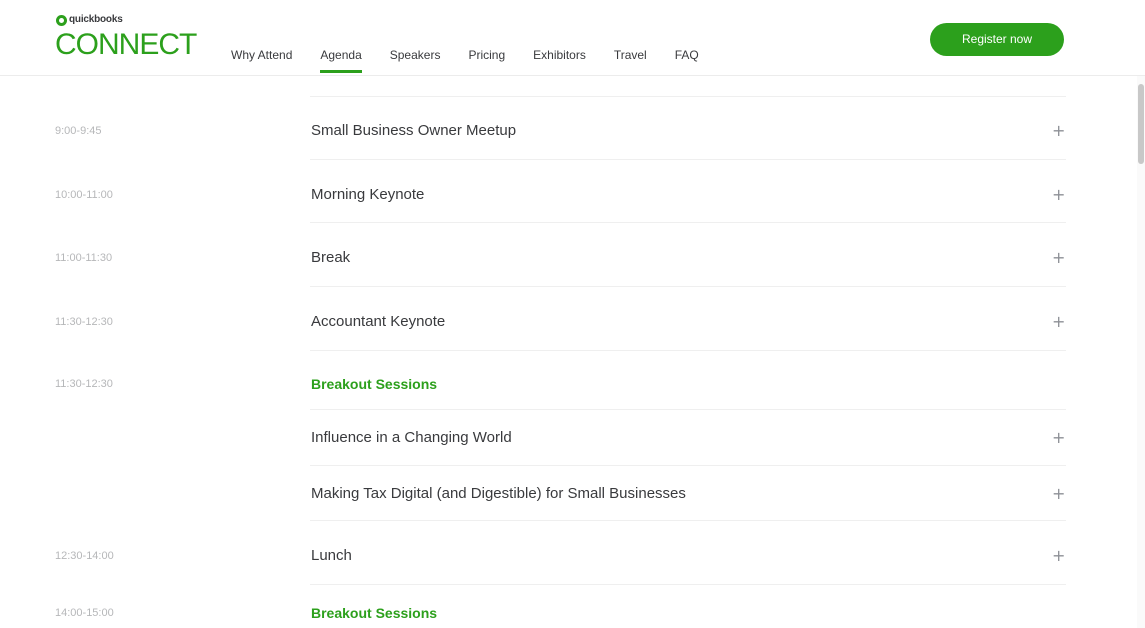 The height and width of the screenshot is (628, 1145). I want to click on row-title: Accountant Keynote, so click(378, 321).